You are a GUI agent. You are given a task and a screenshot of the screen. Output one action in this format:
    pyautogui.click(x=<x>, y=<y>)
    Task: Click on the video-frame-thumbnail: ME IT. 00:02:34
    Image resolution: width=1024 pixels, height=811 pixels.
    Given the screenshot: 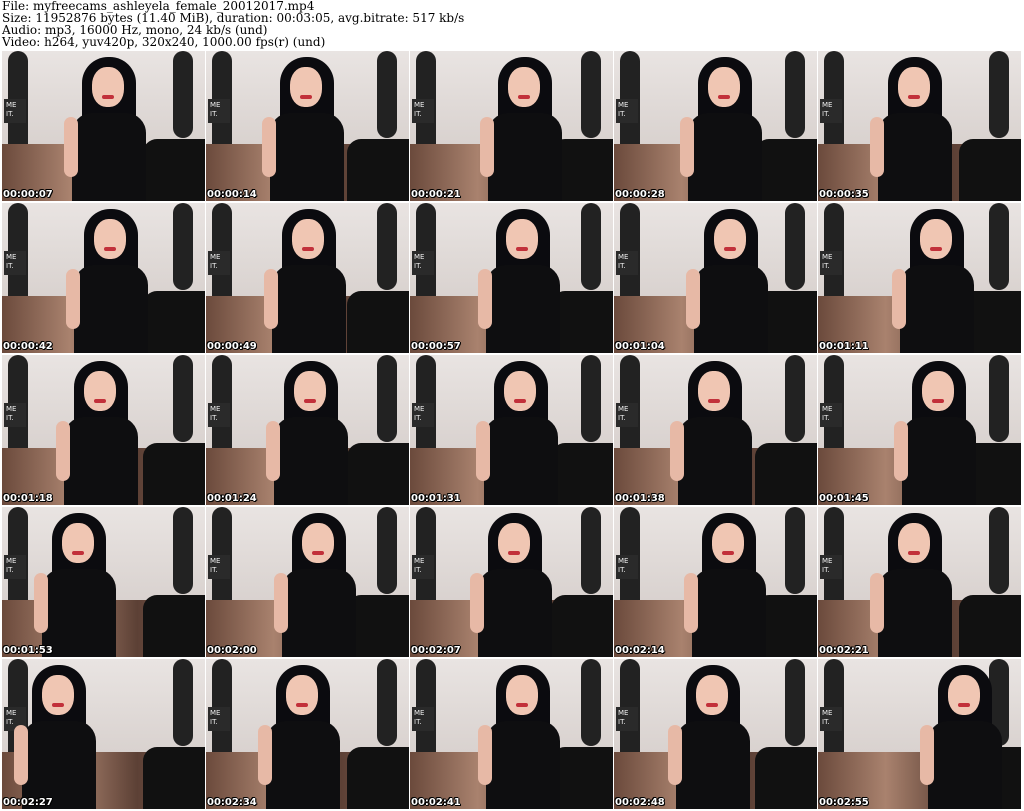 What is the action you would take?
    pyautogui.click(x=307, y=734)
    